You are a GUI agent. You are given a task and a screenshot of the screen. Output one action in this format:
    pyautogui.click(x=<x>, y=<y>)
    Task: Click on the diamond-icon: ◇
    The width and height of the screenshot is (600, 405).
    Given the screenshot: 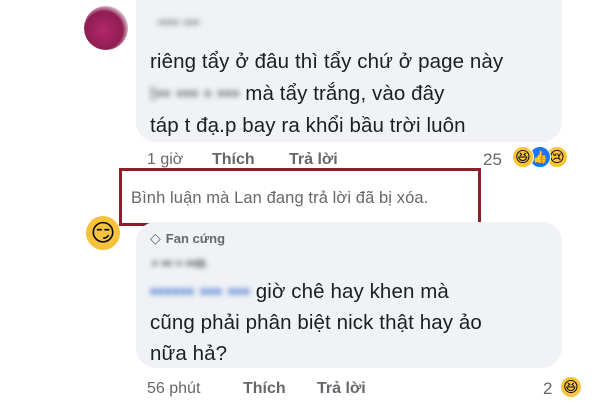 What is the action you would take?
    pyautogui.click(x=155, y=238)
    